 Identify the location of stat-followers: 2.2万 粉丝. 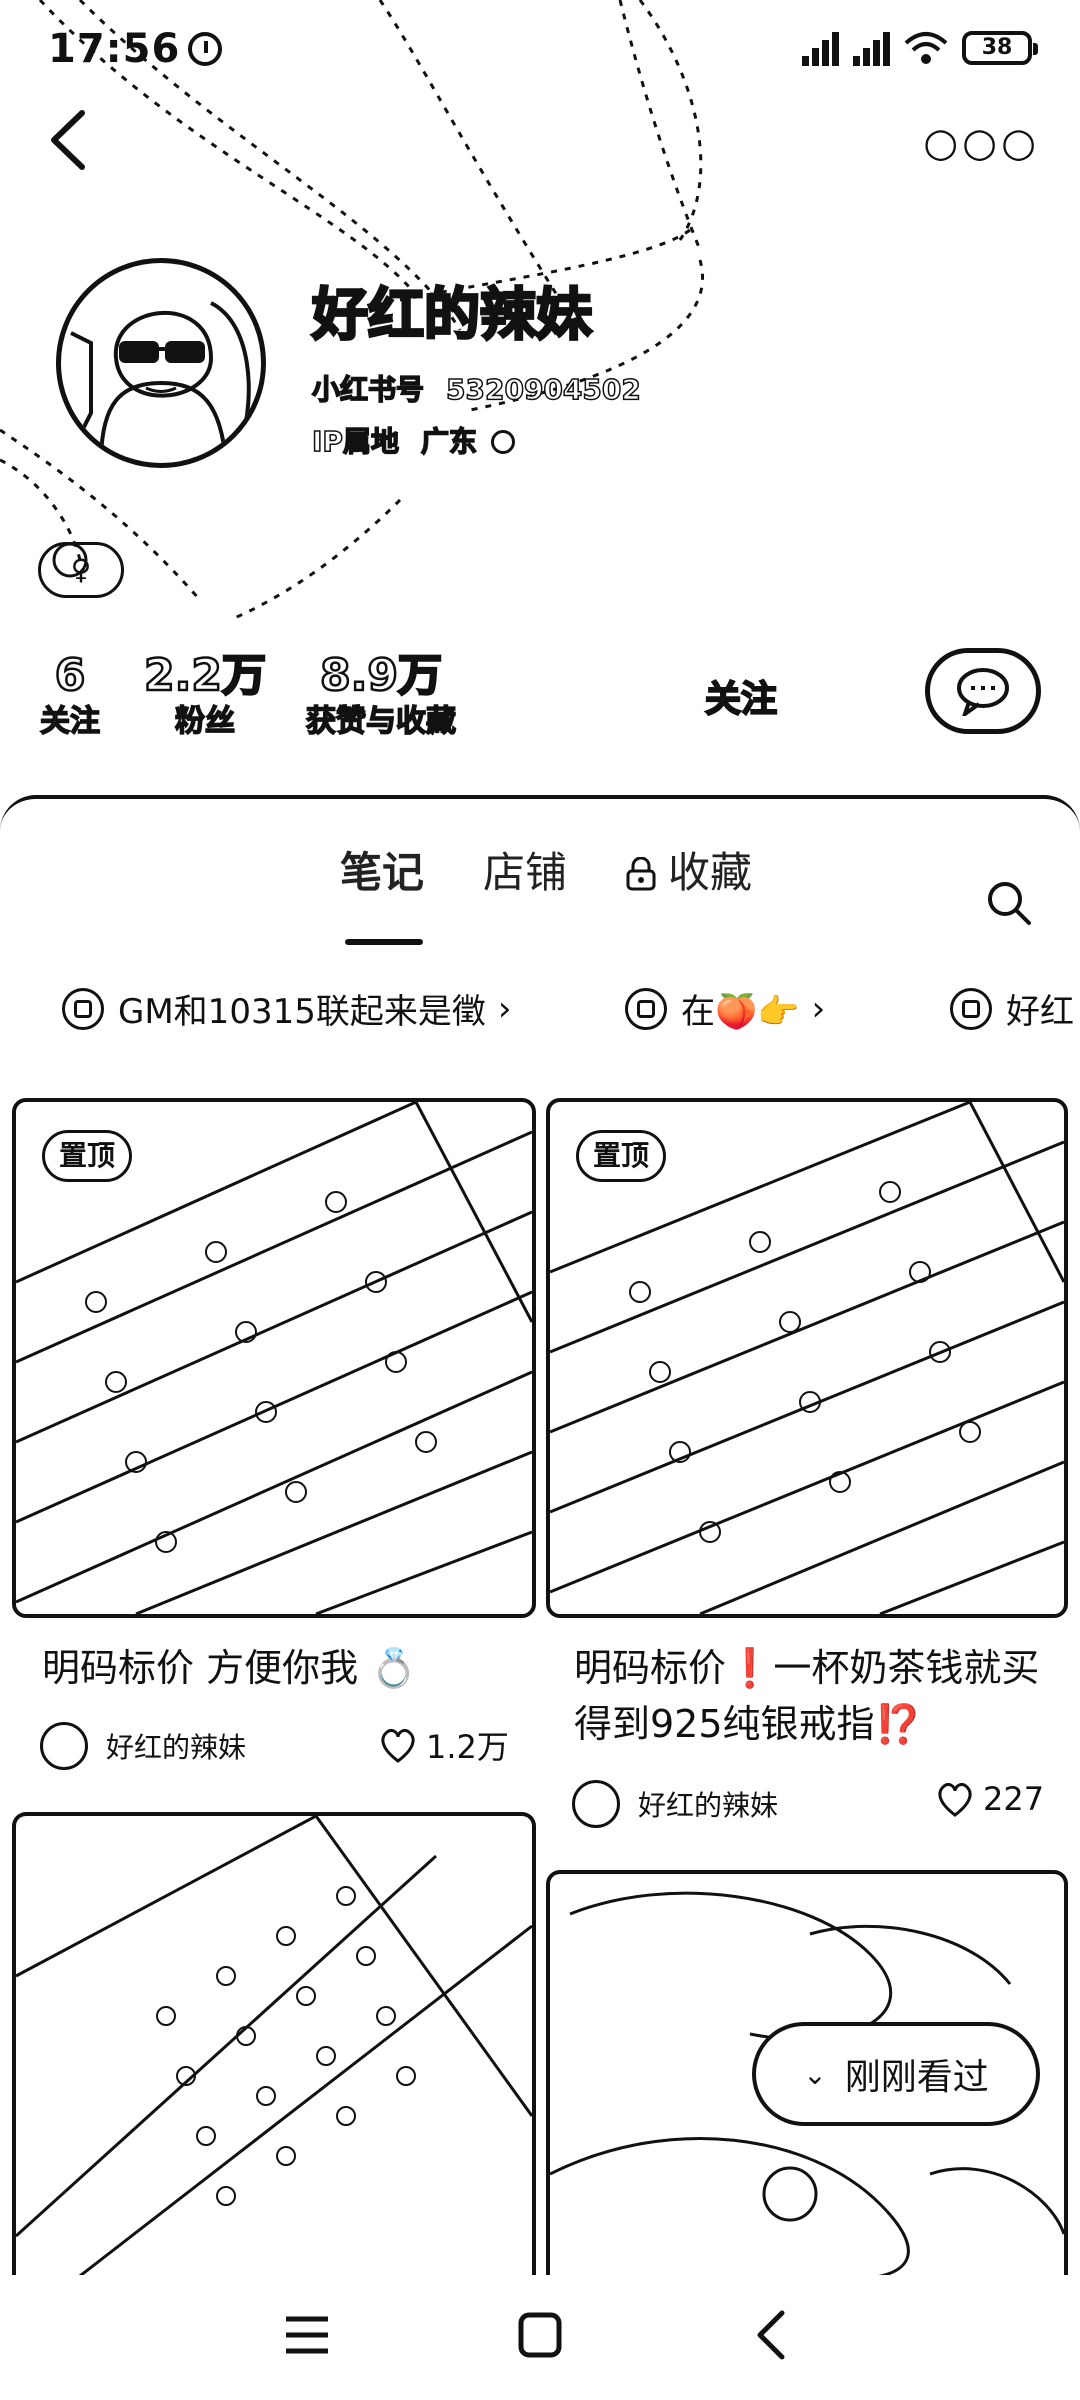
(205, 695).